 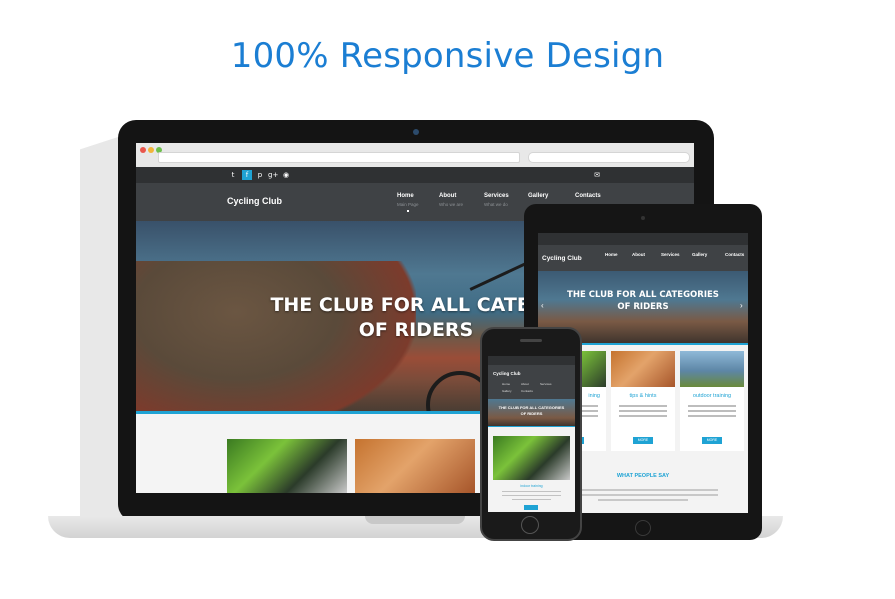 I want to click on phone-card-title: indoor training, so click(x=531, y=486).